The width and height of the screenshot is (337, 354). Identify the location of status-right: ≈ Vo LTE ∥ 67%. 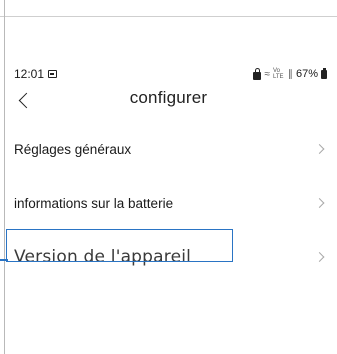
(290, 73).